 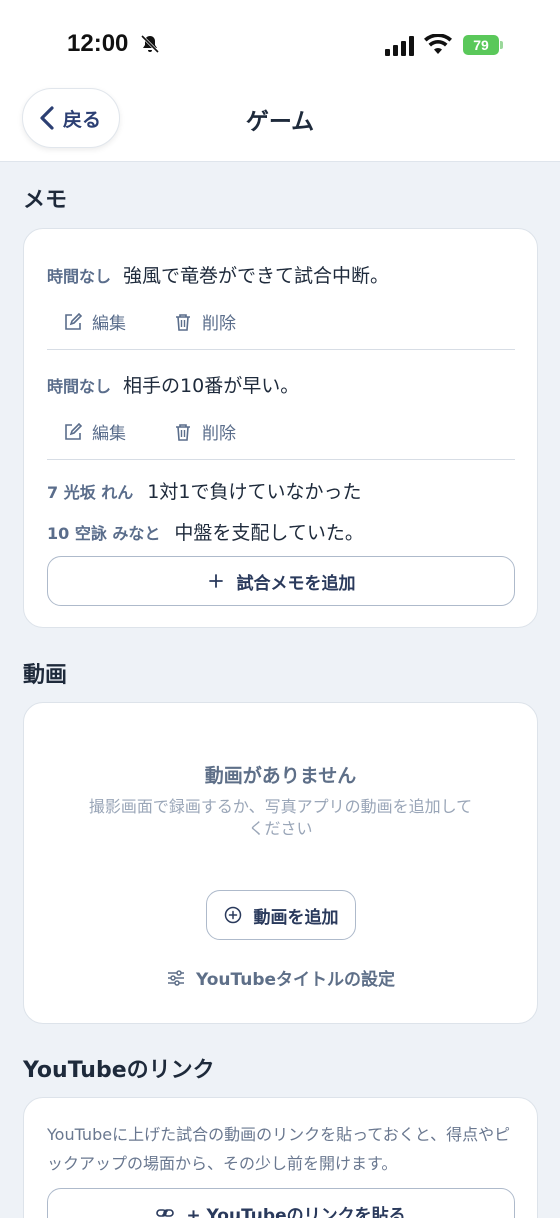 What do you see at coordinates (280, 776) in the screenshot?
I see `empty-title: 動画がありません` at bounding box center [280, 776].